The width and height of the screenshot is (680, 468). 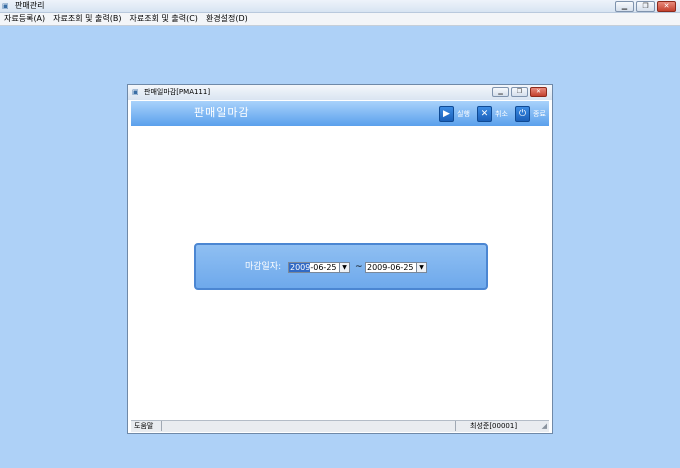 I want to click on window-icon: ▣, so click(x=135, y=92).